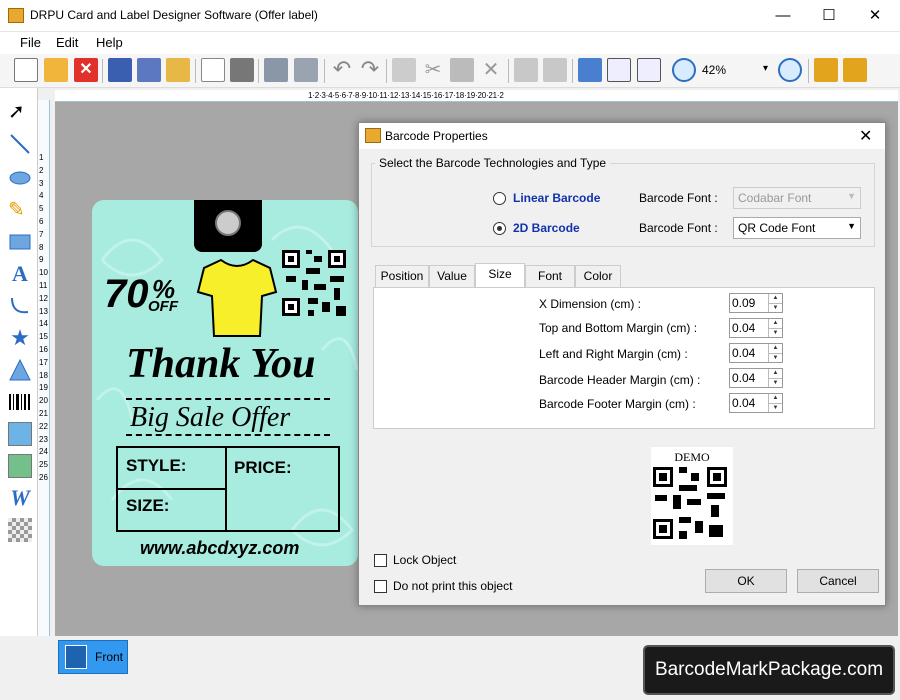 This screenshot has height=700, width=900. Describe the element at coordinates (380, 560) in the screenshot. I see `lock-object-checkbox` at that location.